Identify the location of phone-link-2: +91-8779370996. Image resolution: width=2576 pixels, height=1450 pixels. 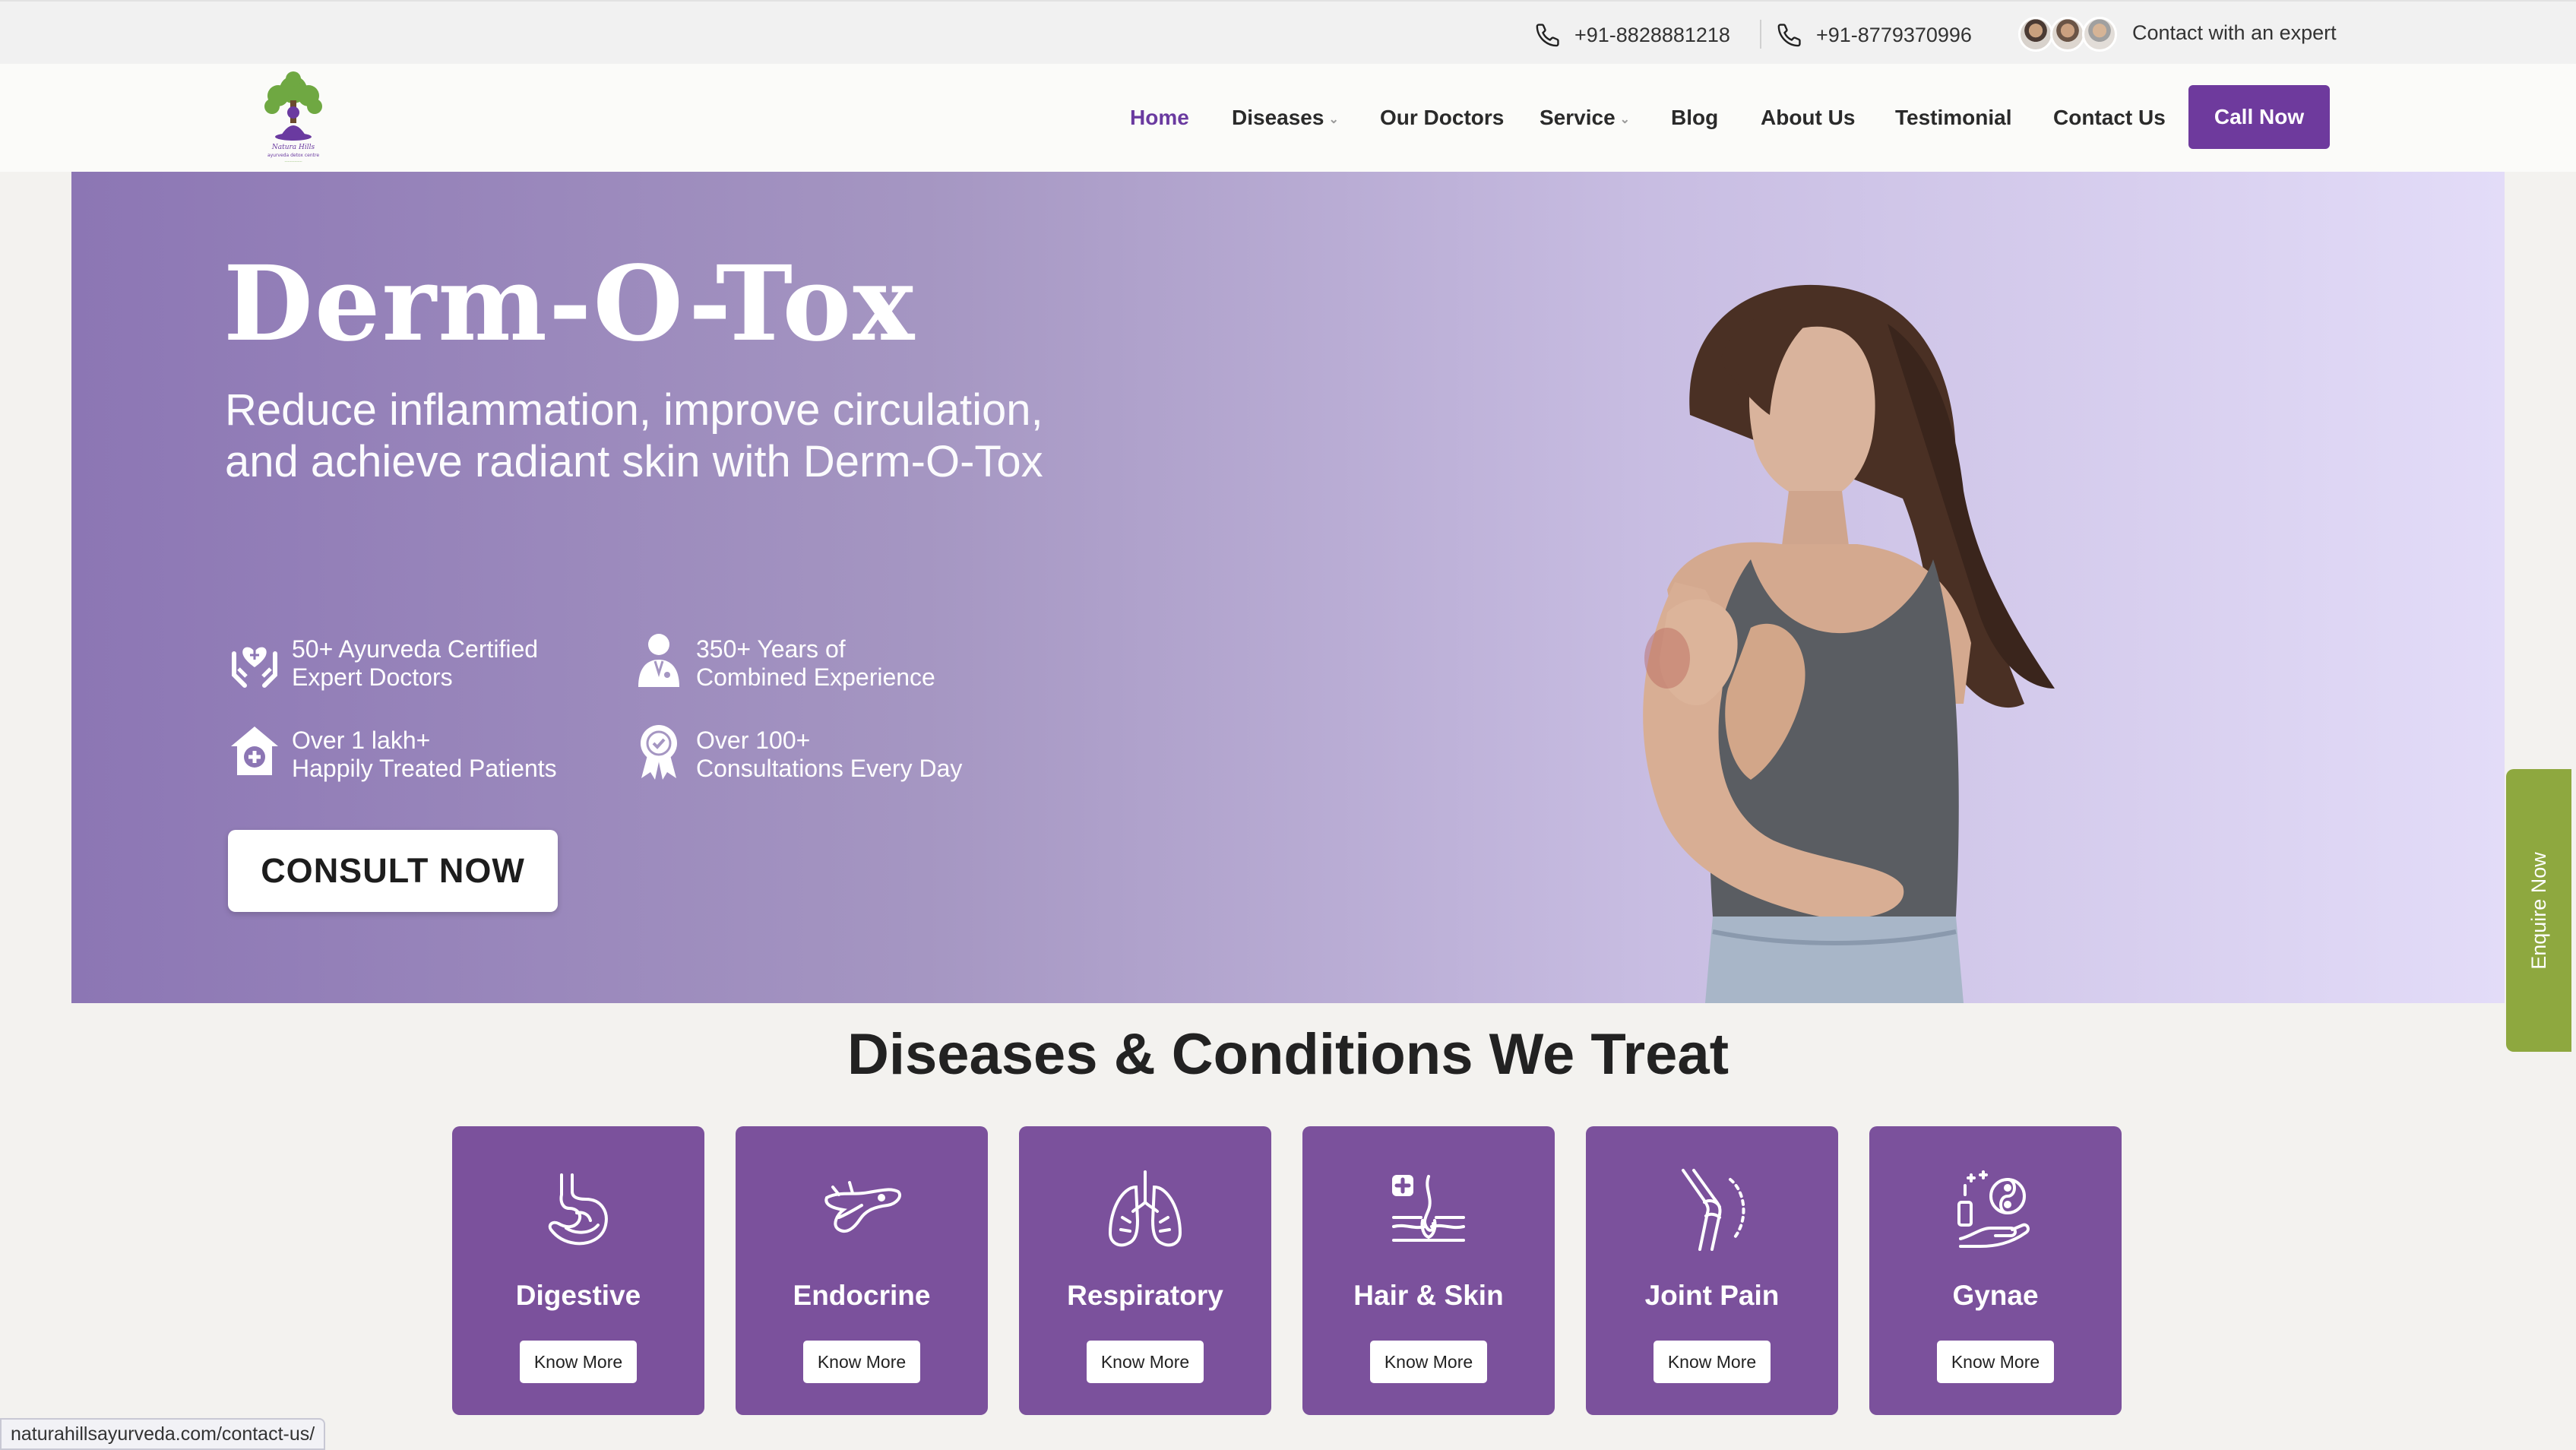
(1875, 35).